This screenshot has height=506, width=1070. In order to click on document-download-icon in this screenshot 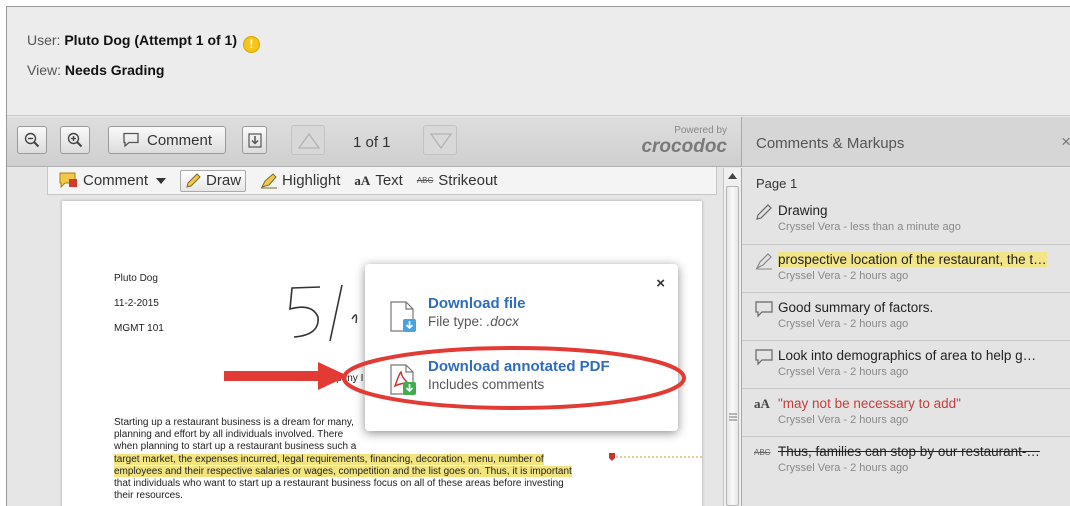, I will do `click(403, 316)`.